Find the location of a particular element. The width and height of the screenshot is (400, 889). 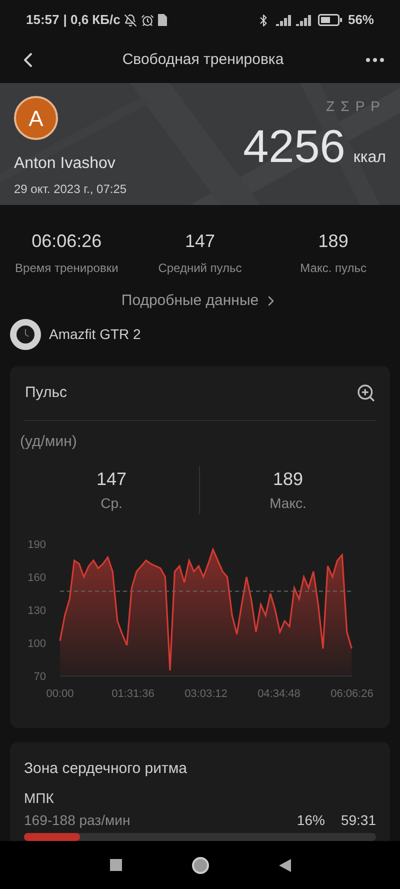

device-name: Amazfit GTR 2 is located at coordinates (95, 334).